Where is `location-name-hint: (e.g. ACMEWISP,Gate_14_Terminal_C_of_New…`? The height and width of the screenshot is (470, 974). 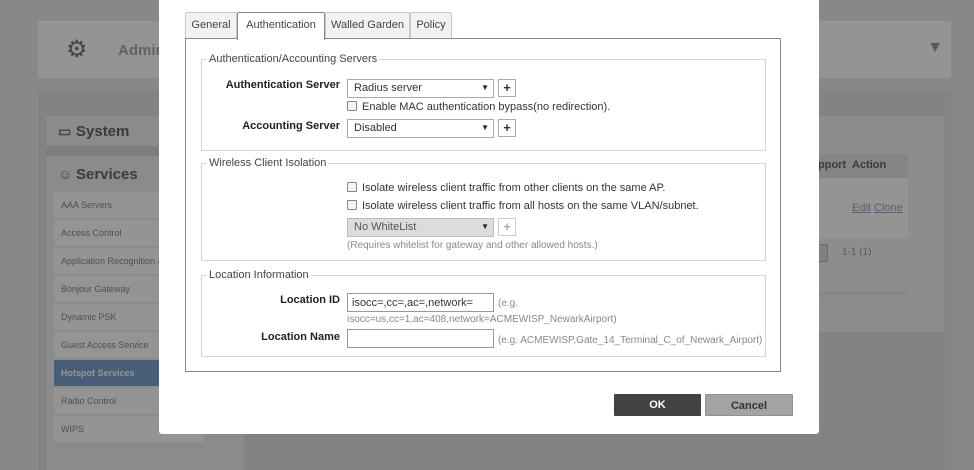 location-name-hint: (e.g. ACMEWISP,Gate_14_Terminal_C_of_New… is located at coordinates (630, 340).